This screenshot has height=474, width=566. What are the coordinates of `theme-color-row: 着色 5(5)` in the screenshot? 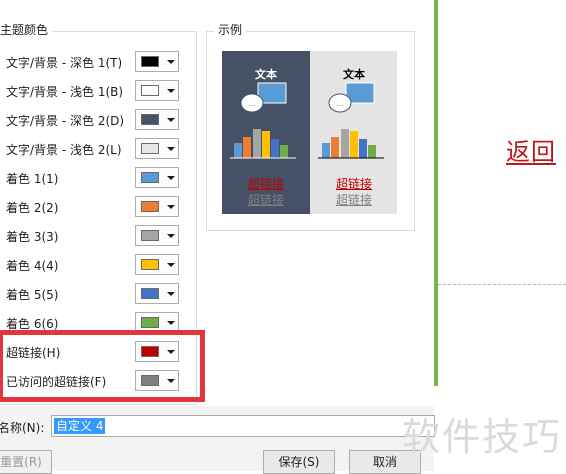 It's located at (96, 294).